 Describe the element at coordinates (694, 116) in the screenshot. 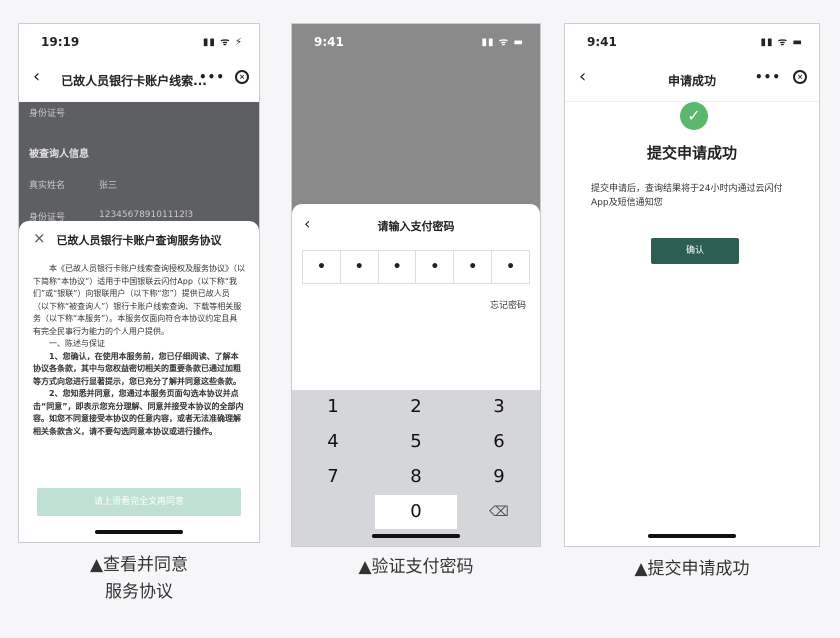

I see `check-icon: ✓` at that location.